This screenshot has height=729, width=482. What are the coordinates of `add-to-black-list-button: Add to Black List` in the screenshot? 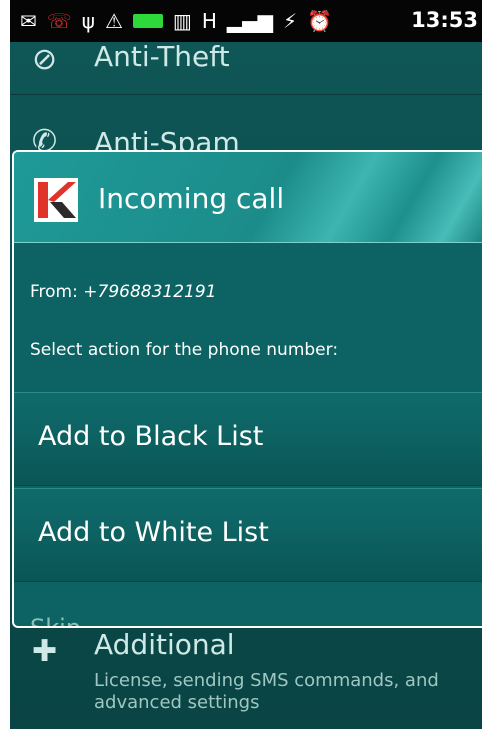 It's located at (248, 439).